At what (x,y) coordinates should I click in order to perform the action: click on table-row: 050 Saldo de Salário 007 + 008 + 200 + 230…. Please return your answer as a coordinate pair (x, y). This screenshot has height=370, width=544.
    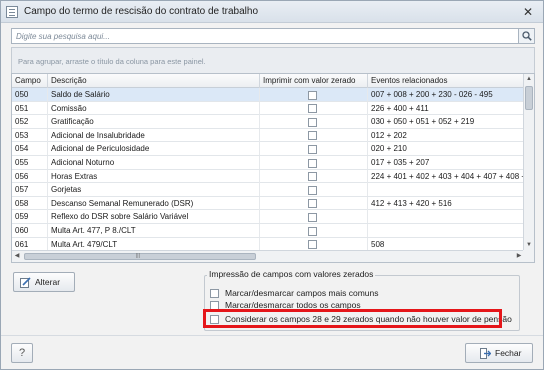
    Looking at the image, I should click on (268, 95).